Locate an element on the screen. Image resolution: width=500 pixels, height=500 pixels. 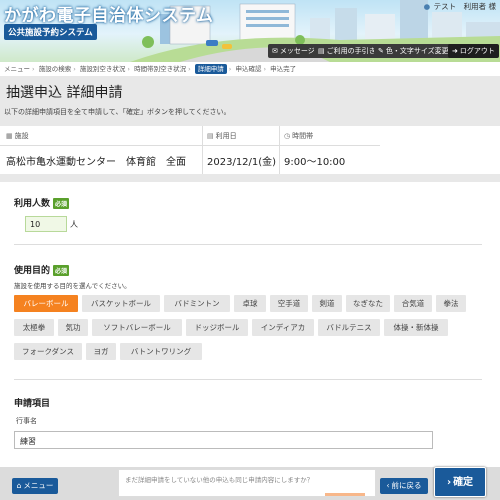
purpose-option: バスケットボール is located at coordinates (121, 303).